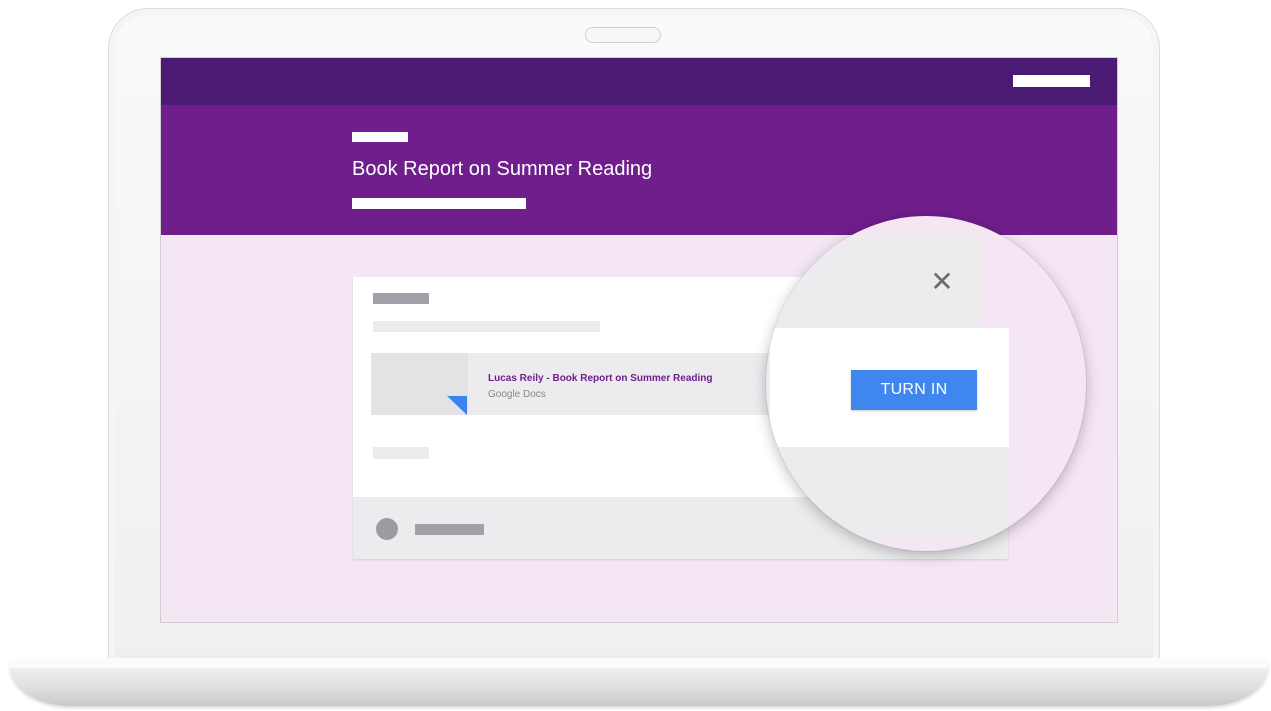 The image size is (1271, 711). Describe the element at coordinates (889, 493) in the screenshot. I see `dialog-footer` at that location.